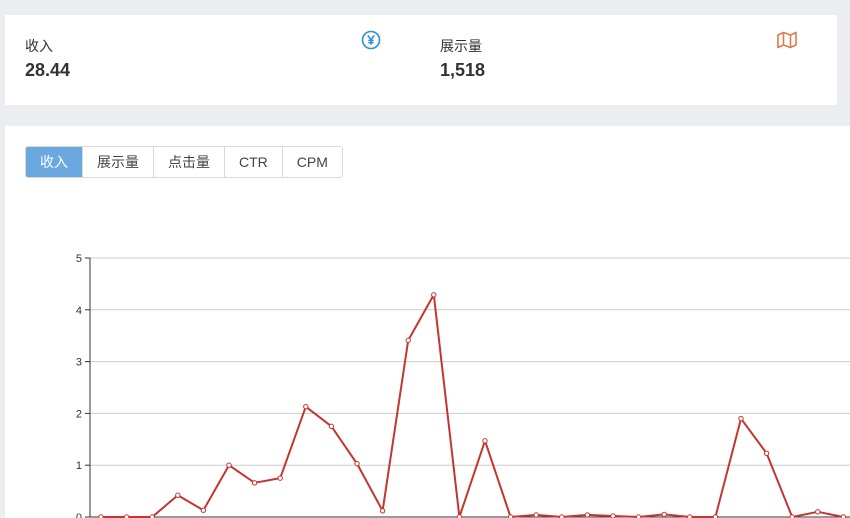 The image size is (850, 518). What do you see at coordinates (47, 59) in the screenshot?
I see `revenue-stat: 收入 28.44` at bounding box center [47, 59].